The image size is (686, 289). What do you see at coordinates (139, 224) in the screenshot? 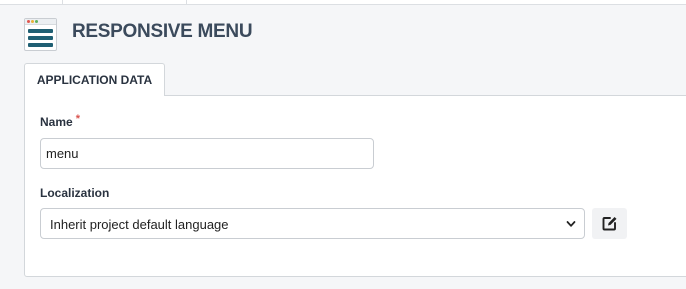
I see `localization-selected-value: Inherit project default language` at bounding box center [139, 224].